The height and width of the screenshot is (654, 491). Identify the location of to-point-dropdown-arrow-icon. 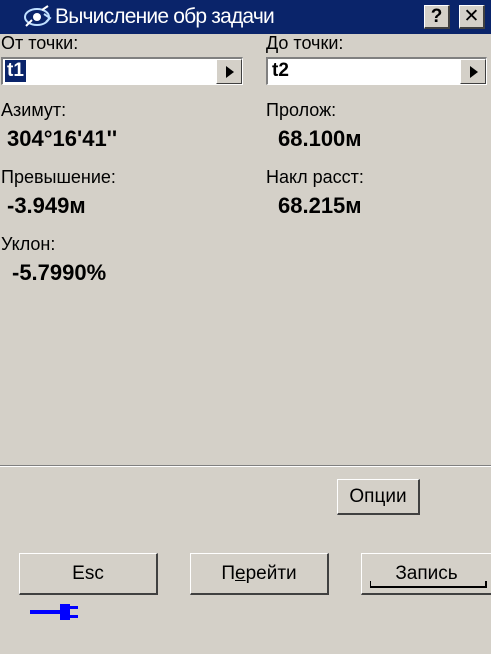
(473, 71).